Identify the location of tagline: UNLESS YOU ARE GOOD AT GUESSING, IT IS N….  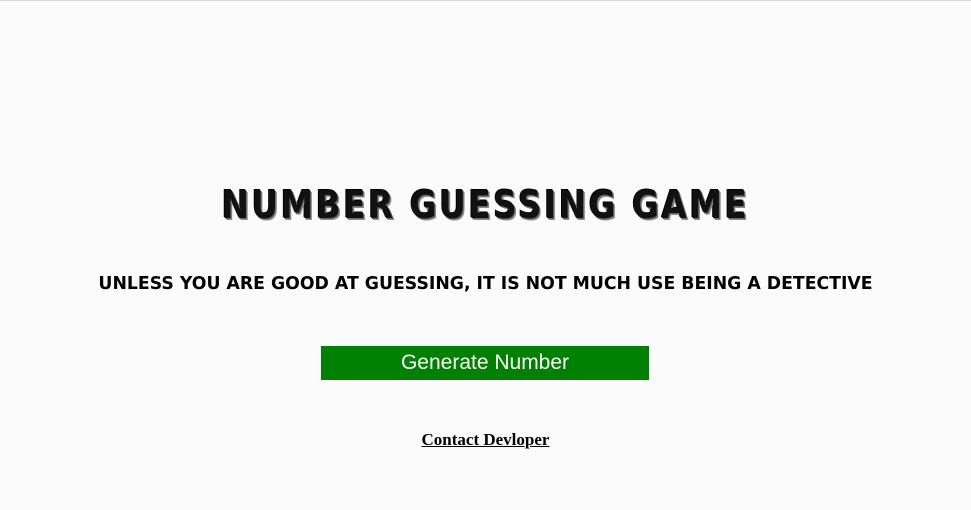
(485, 283).